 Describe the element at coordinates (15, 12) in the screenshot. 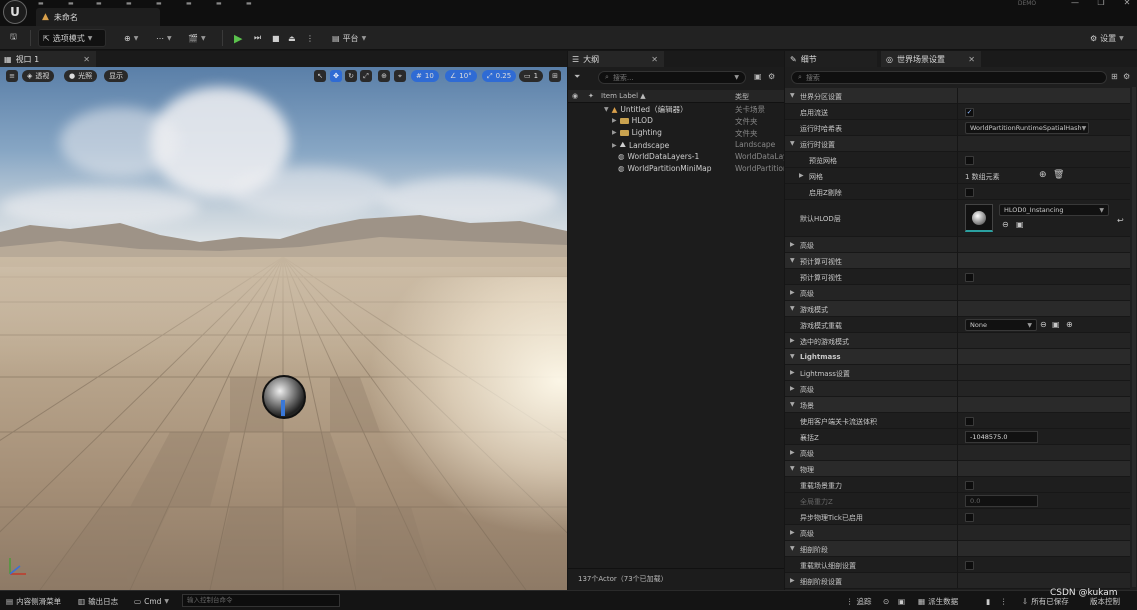

I see `unreal-logo-icon: U` at that location.